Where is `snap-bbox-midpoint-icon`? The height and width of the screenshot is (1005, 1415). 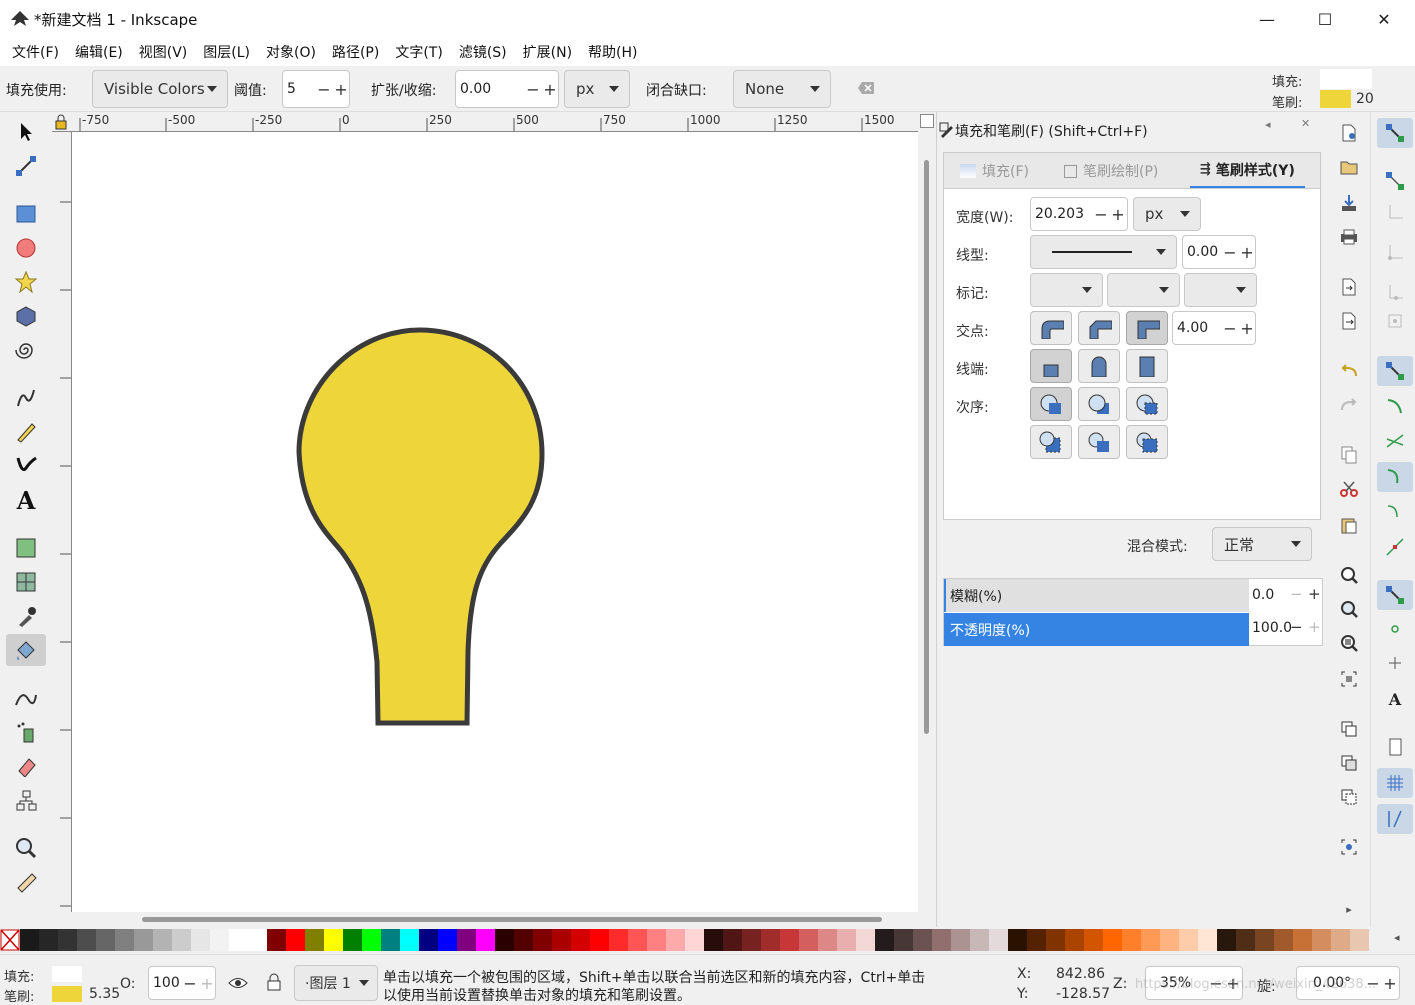
snap-bbox-midpoint-icon is located at coordinates (1395, 293).